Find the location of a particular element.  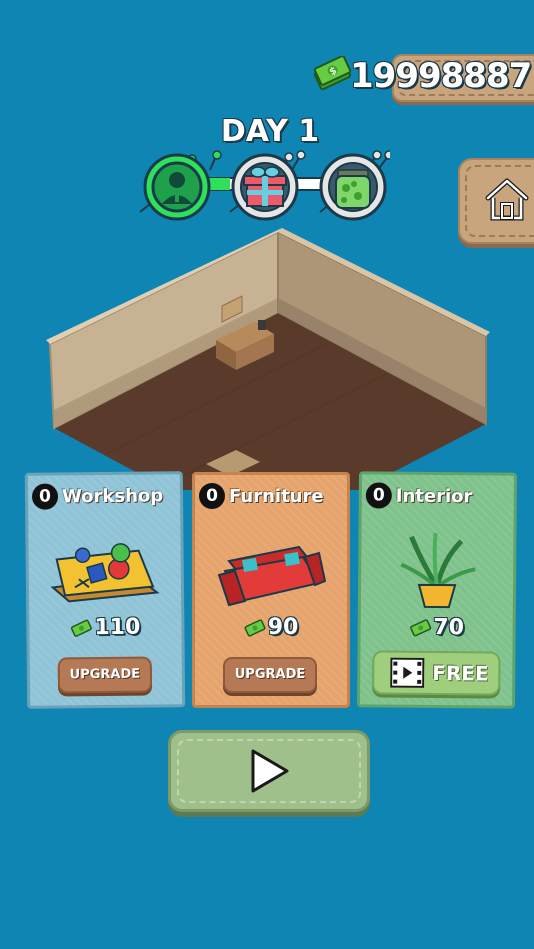

workshop-card: 0 Workshop 110 UPGRADE is located at coordinates (105, 590).